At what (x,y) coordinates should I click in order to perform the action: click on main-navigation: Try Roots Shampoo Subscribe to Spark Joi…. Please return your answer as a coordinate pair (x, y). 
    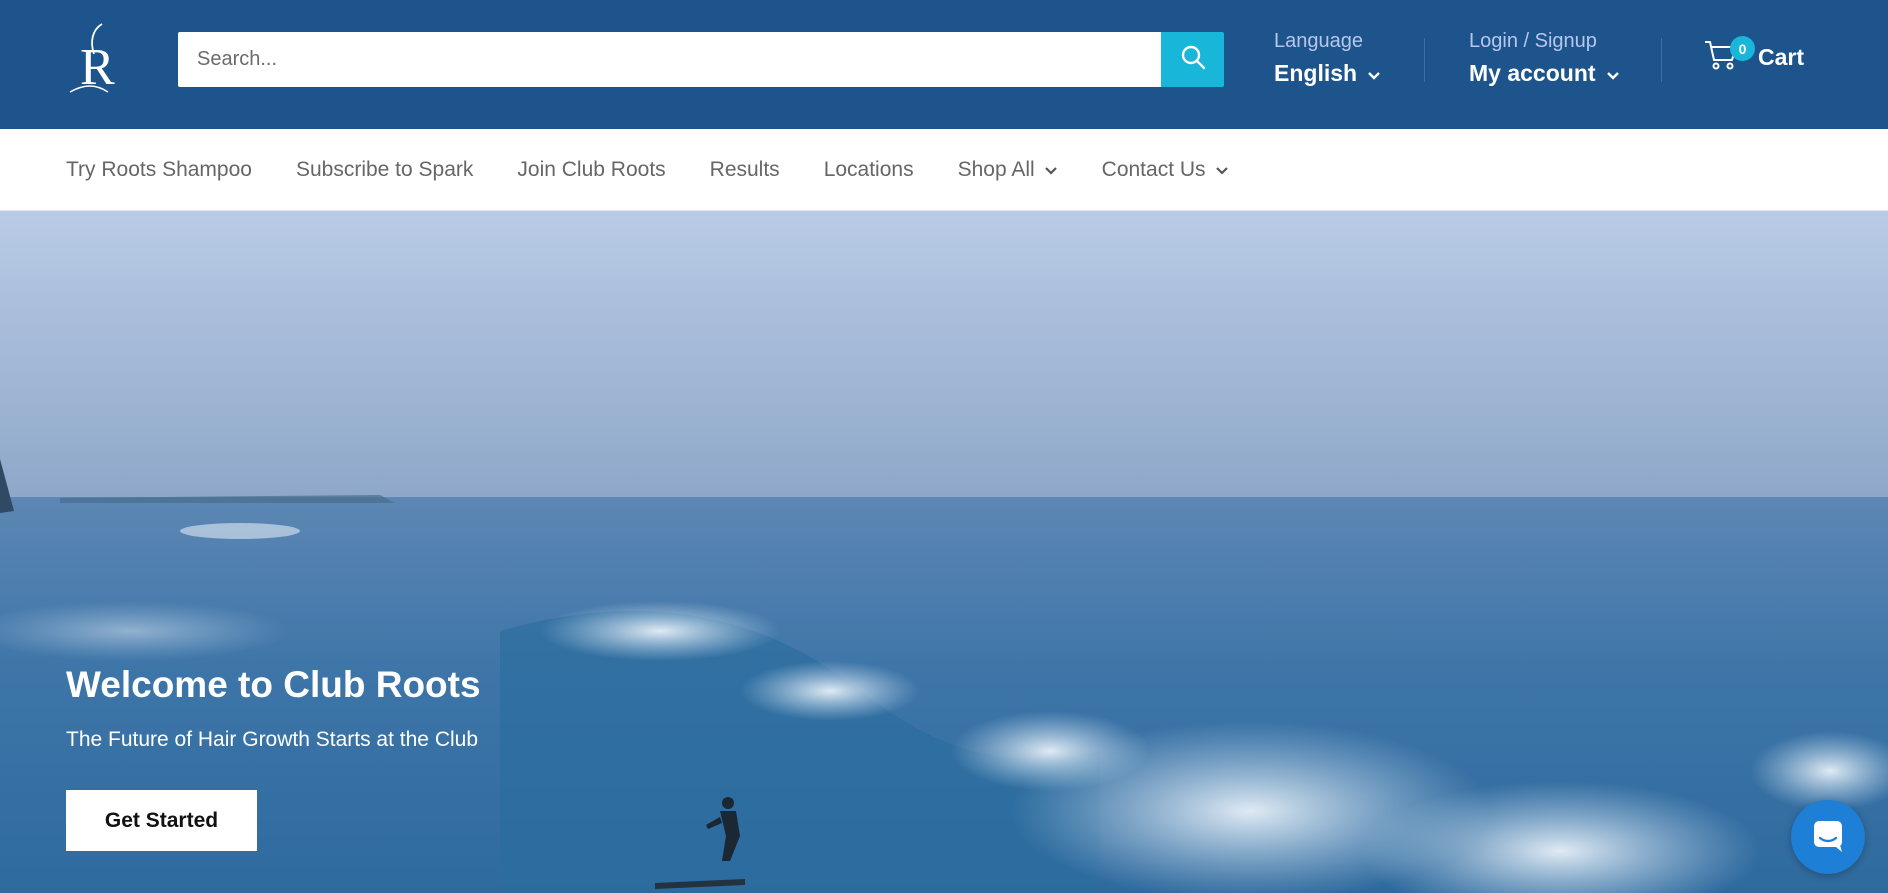
    Looking at the image, I should click on (944, 170).